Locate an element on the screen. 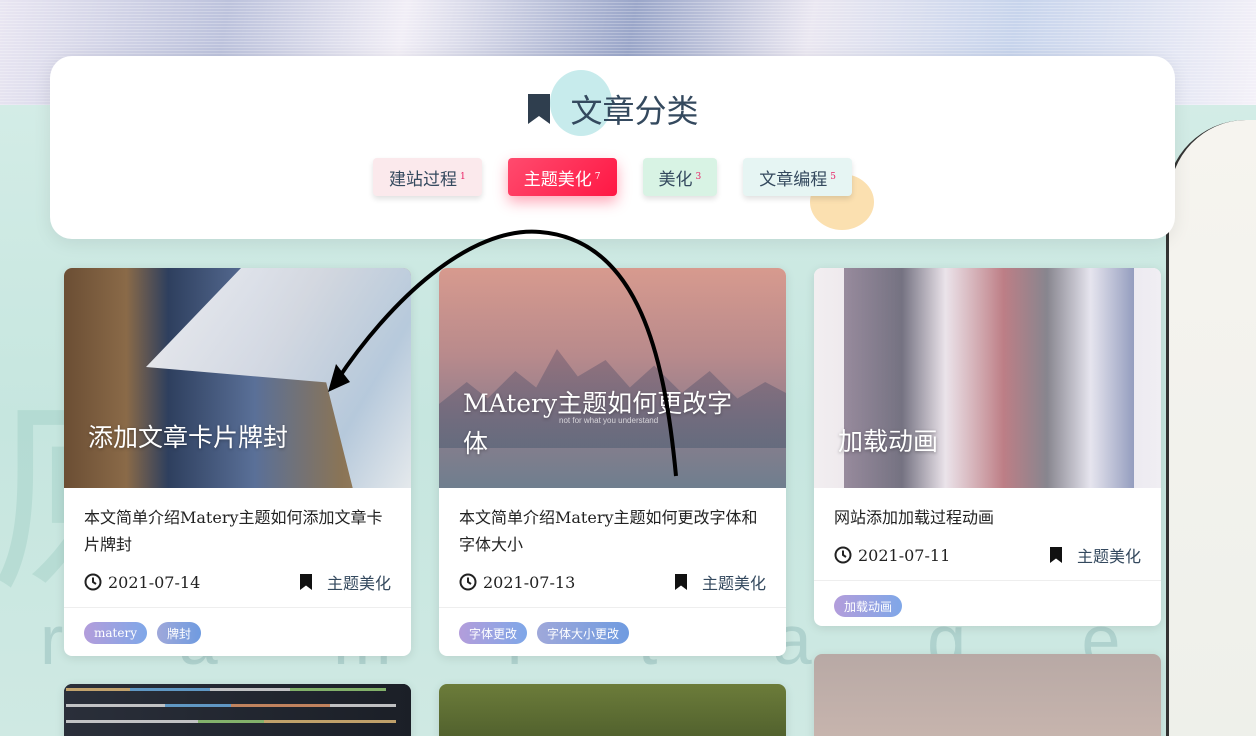 The width and height of the screenshot is (1256, 736). tag-chip: matery is located at coordinates (115, 633).